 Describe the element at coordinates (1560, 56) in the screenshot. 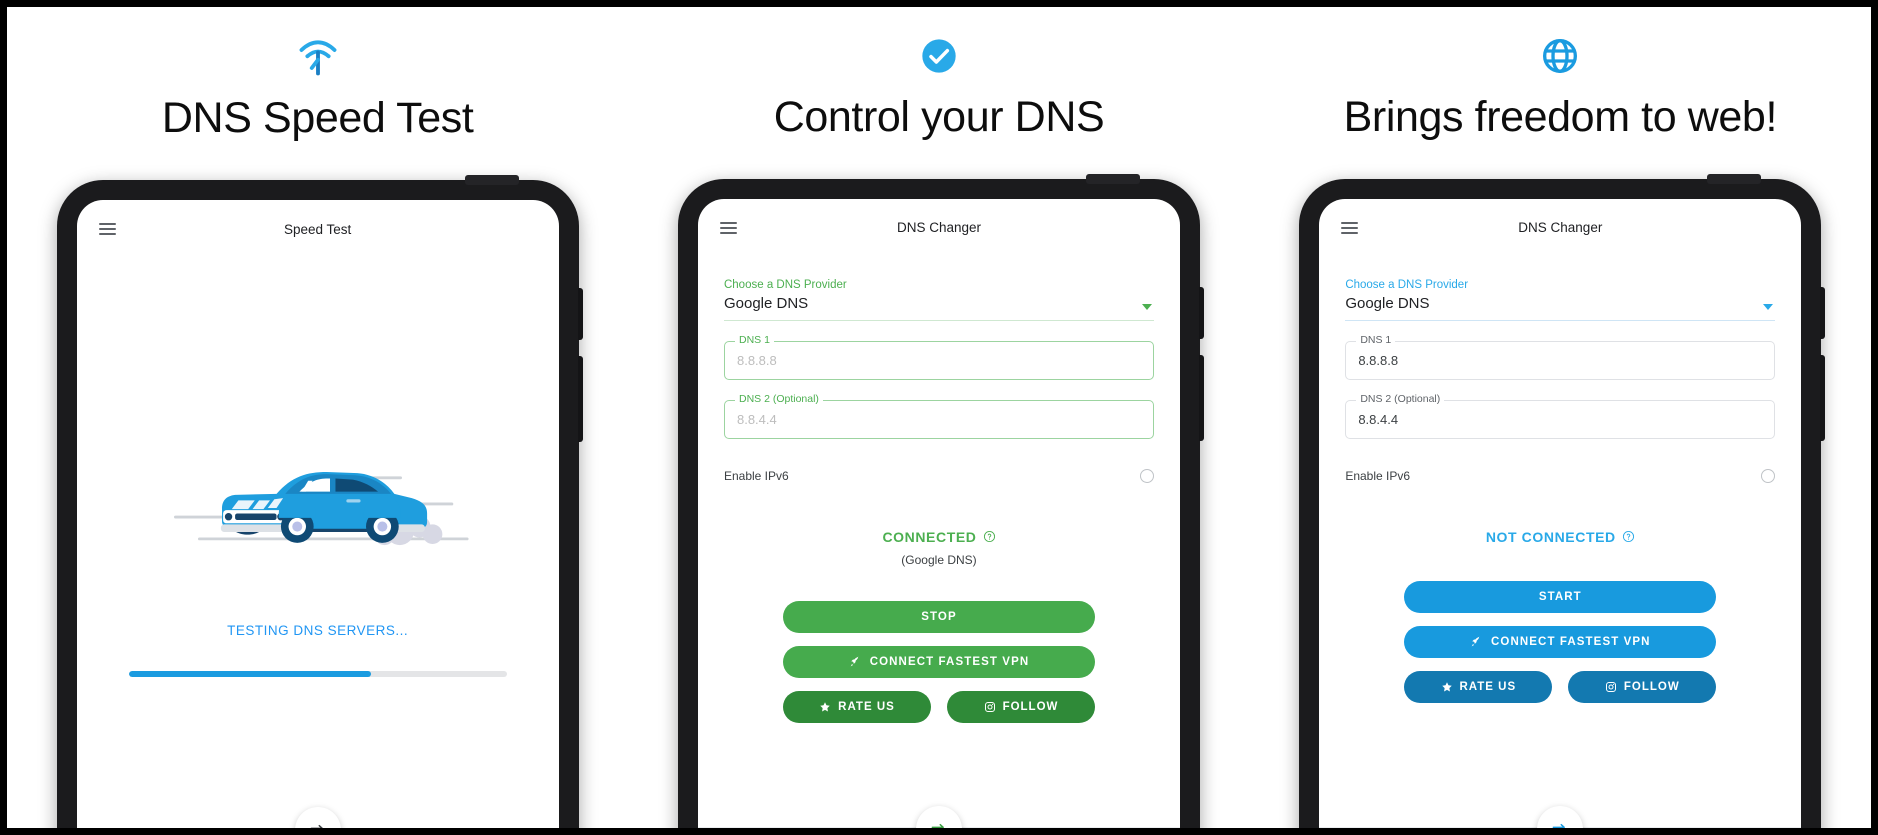

I see `globe-icon` at that location.